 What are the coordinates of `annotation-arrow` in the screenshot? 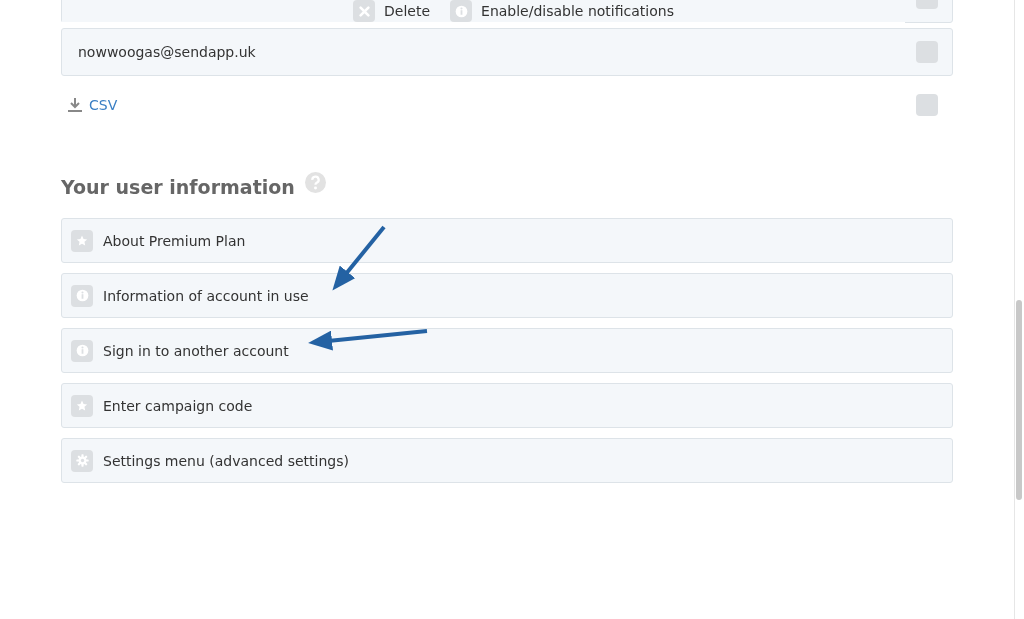 It's located at (359, 258).